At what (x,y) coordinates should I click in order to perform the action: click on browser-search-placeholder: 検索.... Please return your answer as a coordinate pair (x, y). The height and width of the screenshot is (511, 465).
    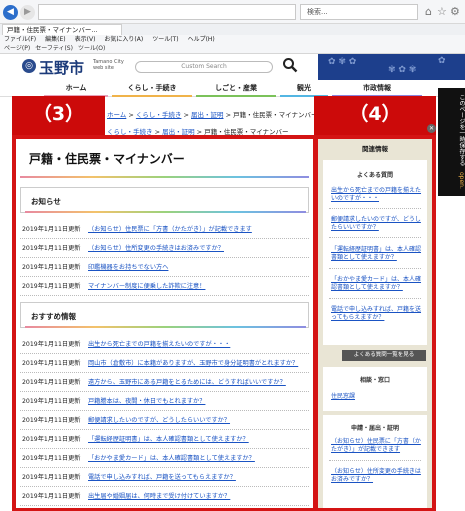
    Looking at the image, I should click on (317, 12).